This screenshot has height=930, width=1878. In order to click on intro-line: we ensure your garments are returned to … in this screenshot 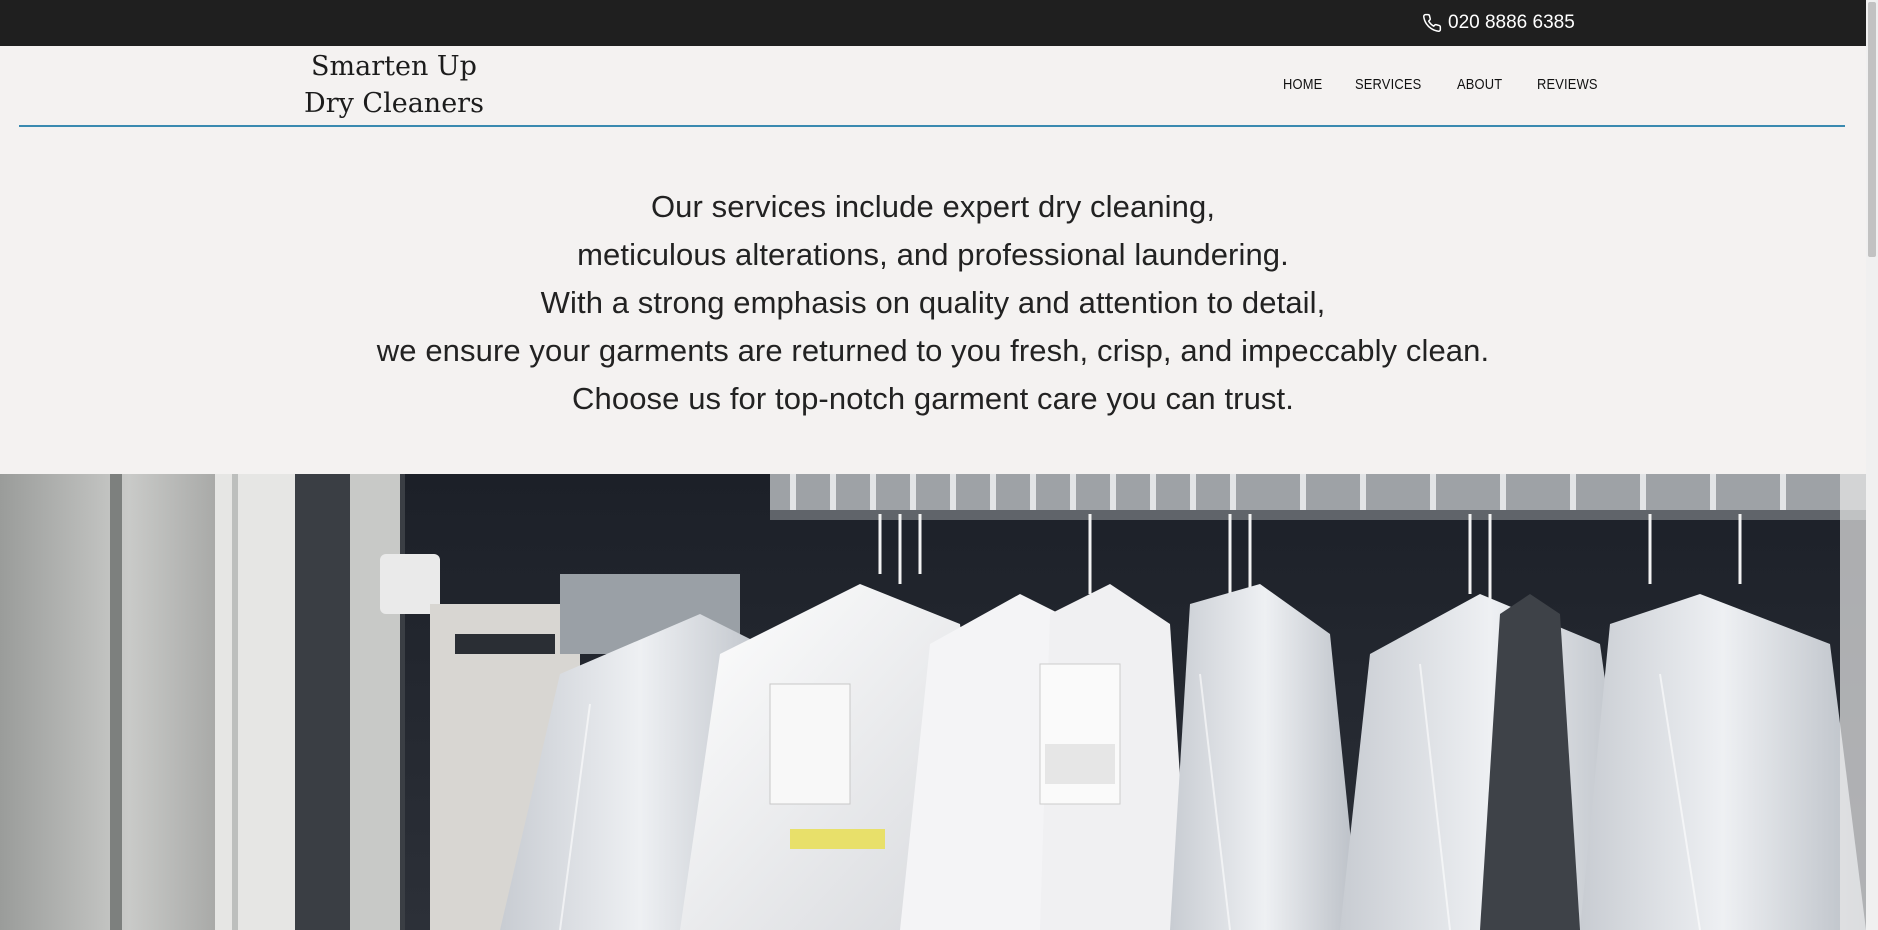, I will do `click(933, 350)`.